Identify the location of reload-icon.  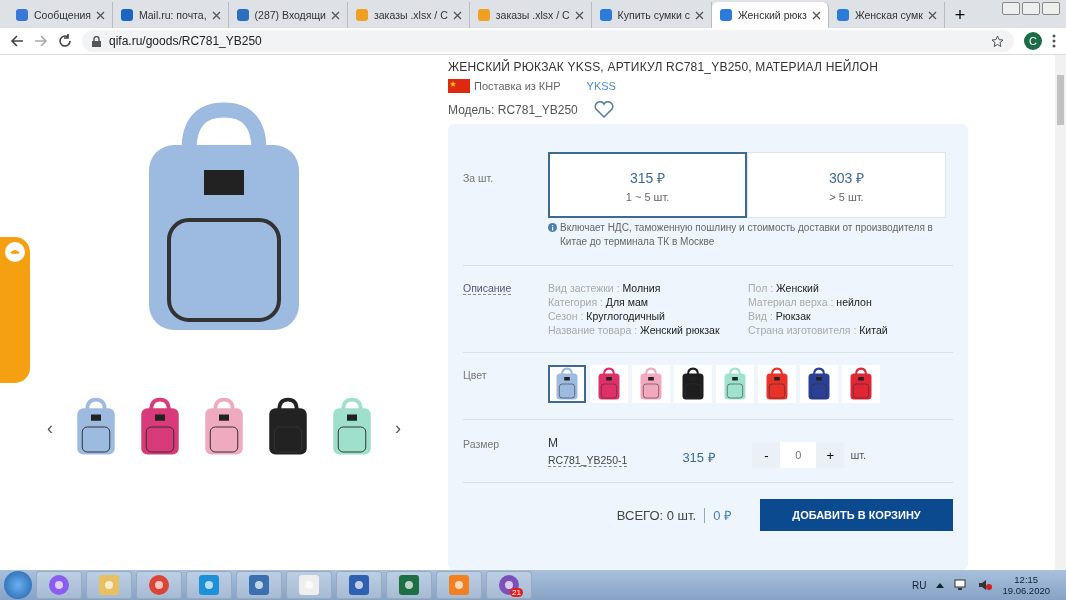
(65, 41).